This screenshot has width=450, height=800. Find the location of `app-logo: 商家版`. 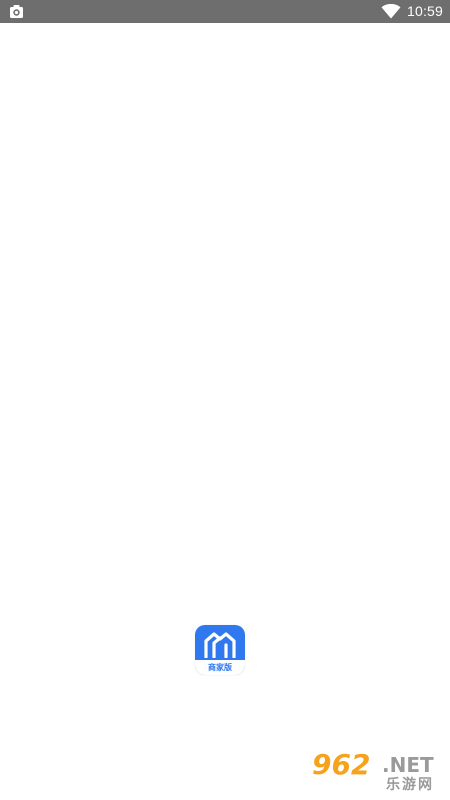

app-logo: 商家版 is located at coordinates (220, 650).